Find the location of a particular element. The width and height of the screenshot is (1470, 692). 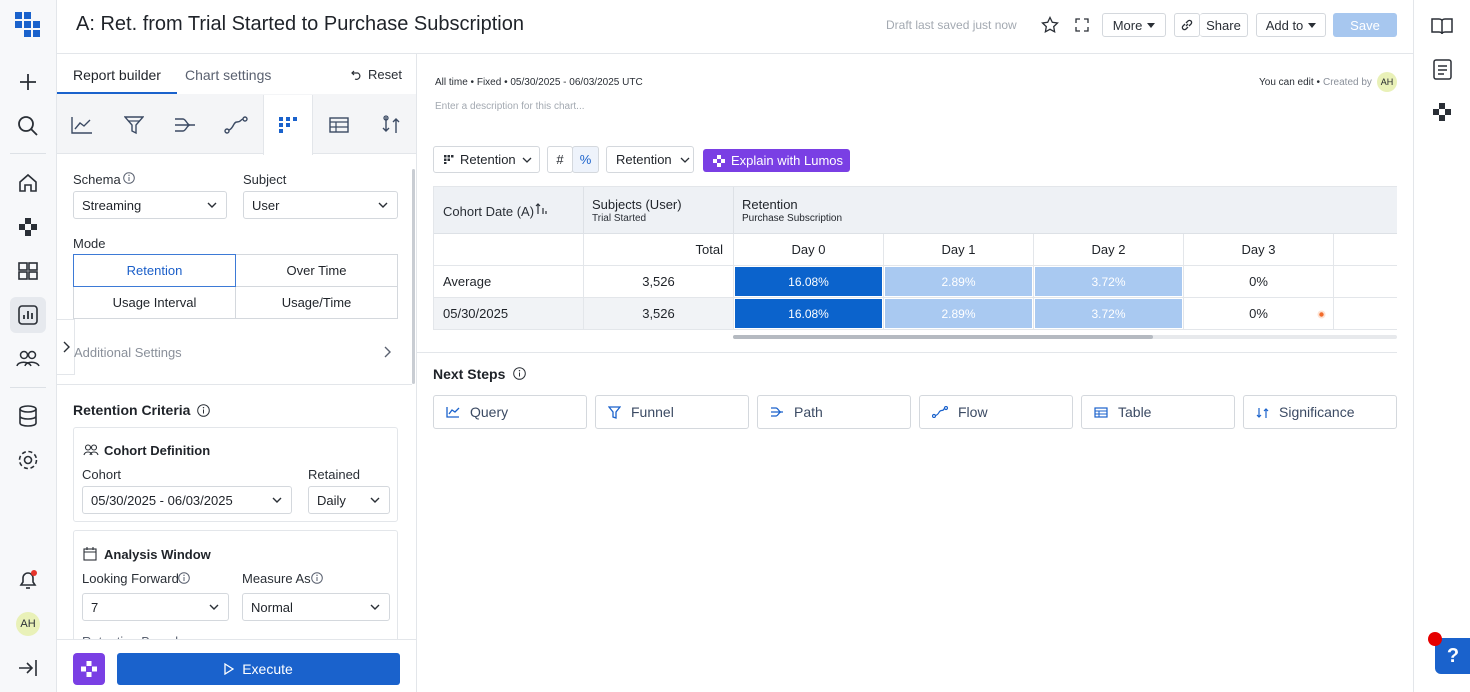

reports-icon is located at coordinates (28, 315).